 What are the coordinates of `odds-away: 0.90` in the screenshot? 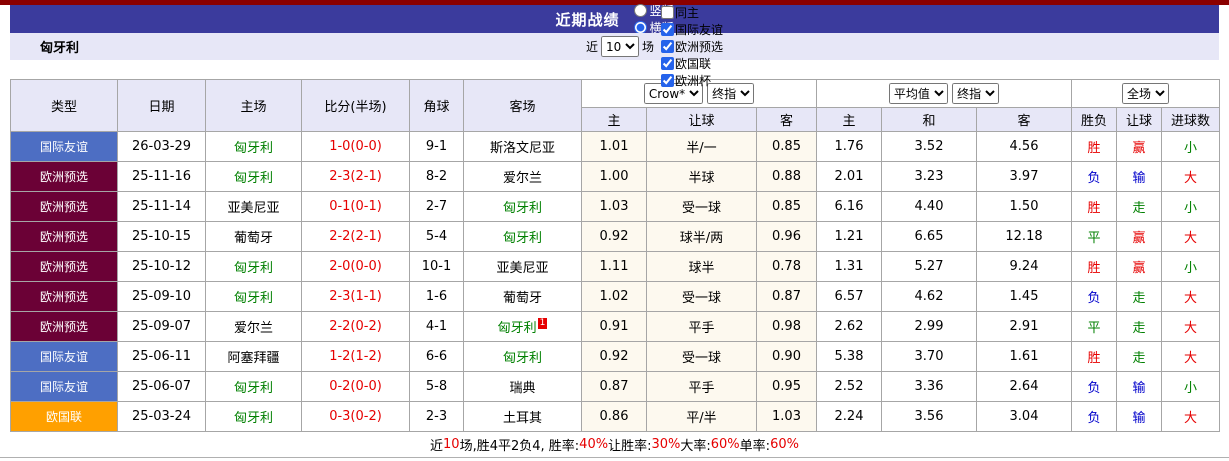 It's located at (786, 356).